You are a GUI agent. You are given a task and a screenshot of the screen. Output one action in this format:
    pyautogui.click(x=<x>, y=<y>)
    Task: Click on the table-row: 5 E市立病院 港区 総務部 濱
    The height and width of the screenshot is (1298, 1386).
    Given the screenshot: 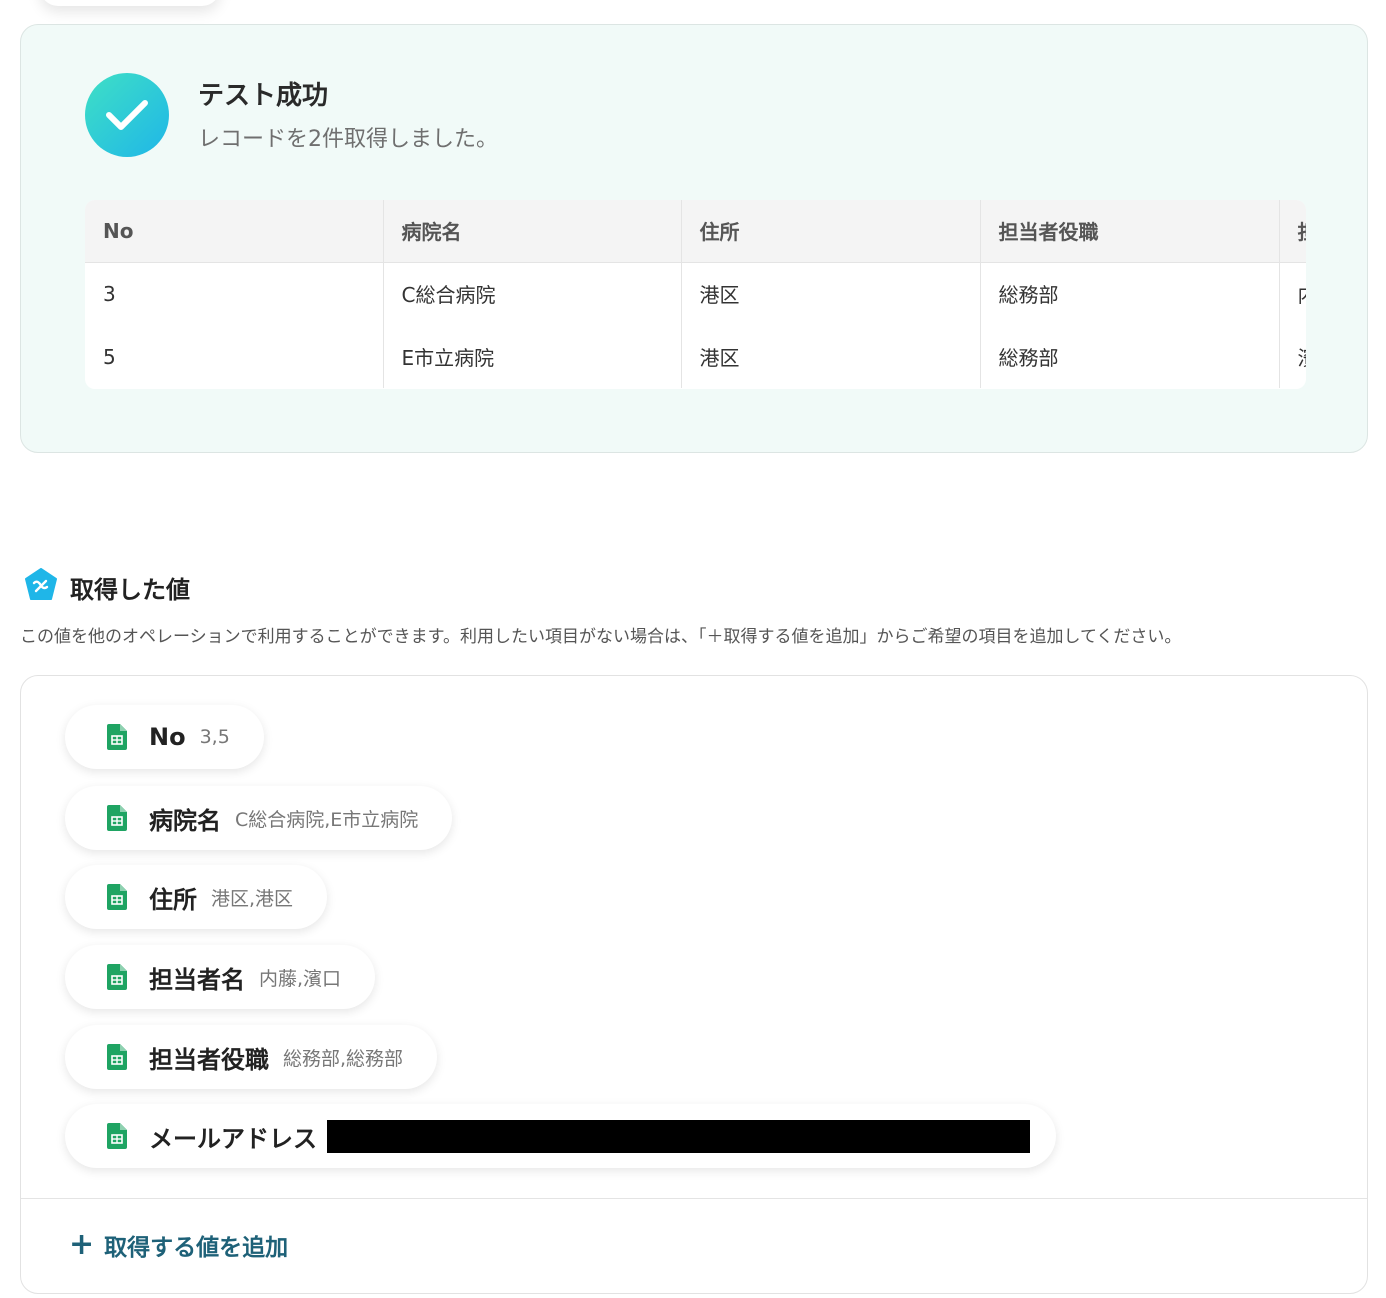 What is the action you would take?
    pyautogui.click(x=695, y=356)
    